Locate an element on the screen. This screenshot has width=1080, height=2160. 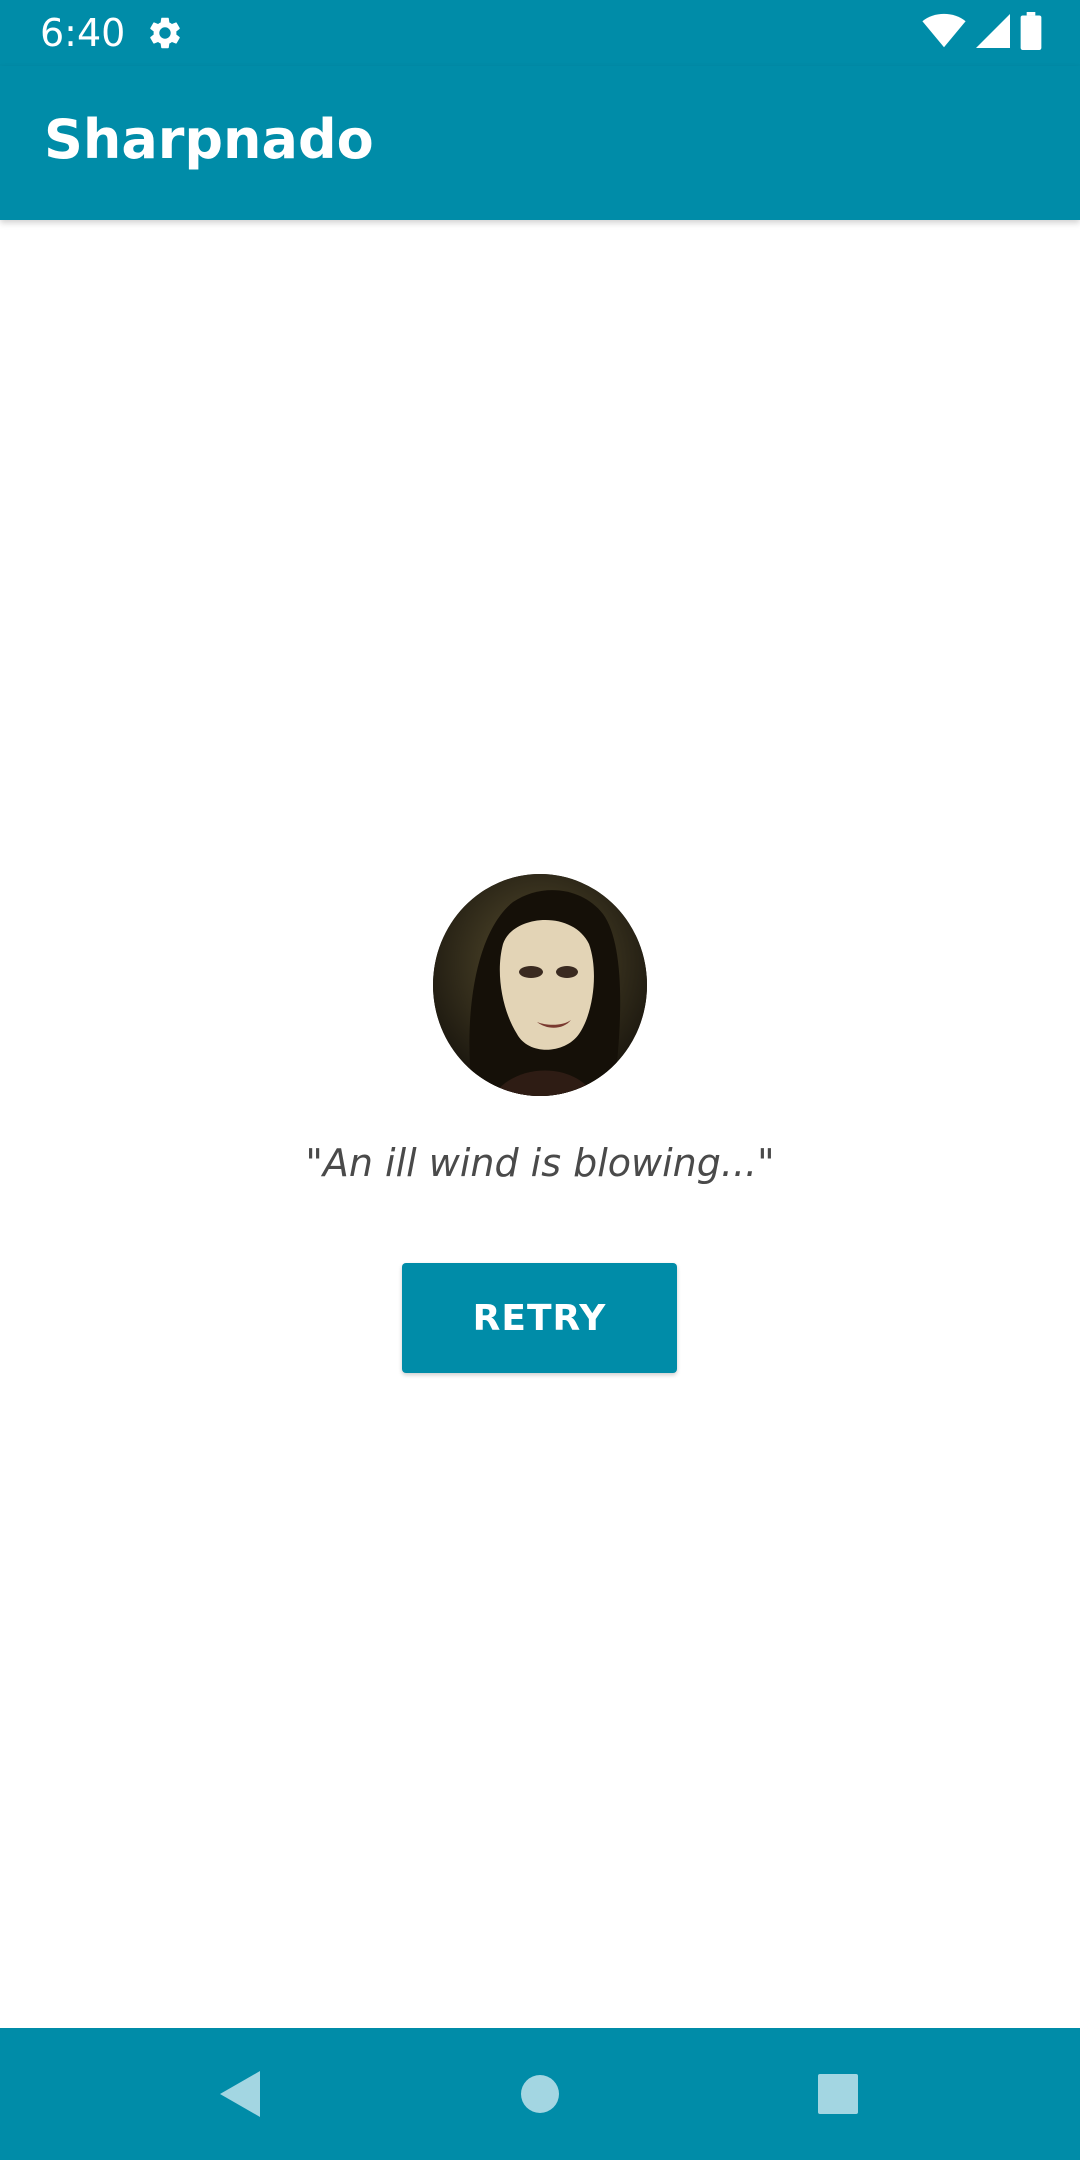
home-icon is located at coordinates (540, 2094).